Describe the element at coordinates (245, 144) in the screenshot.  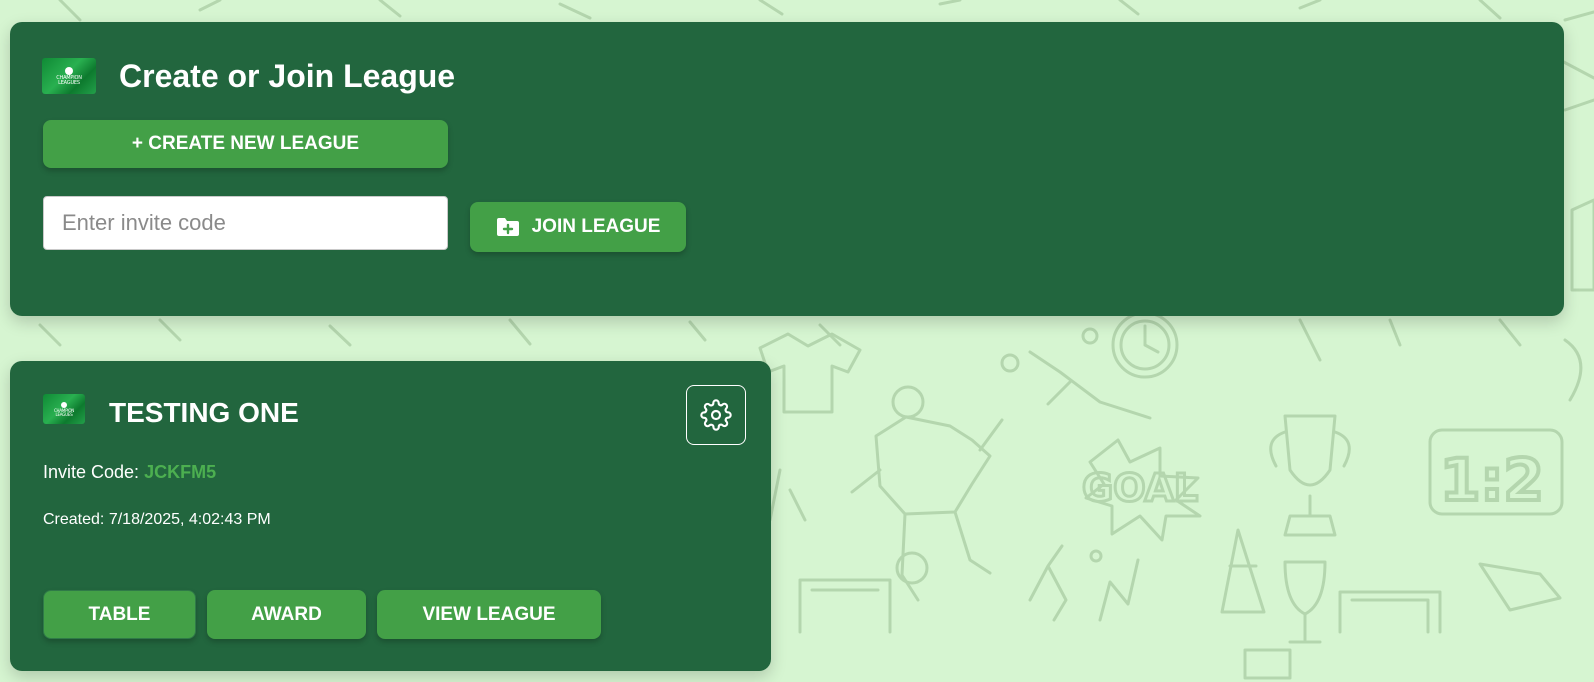
I see `create-new-league-button: + CREATE NEW LEAGUE` at that location.